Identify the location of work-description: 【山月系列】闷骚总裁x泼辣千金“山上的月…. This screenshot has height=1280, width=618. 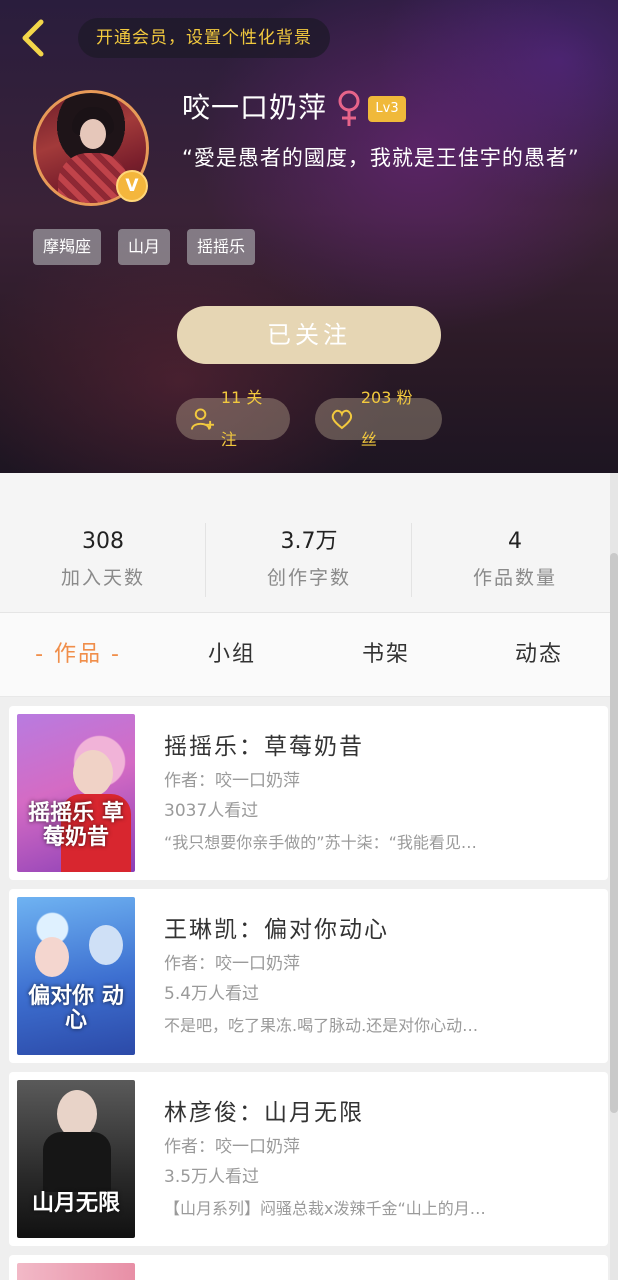
(325, 1208).